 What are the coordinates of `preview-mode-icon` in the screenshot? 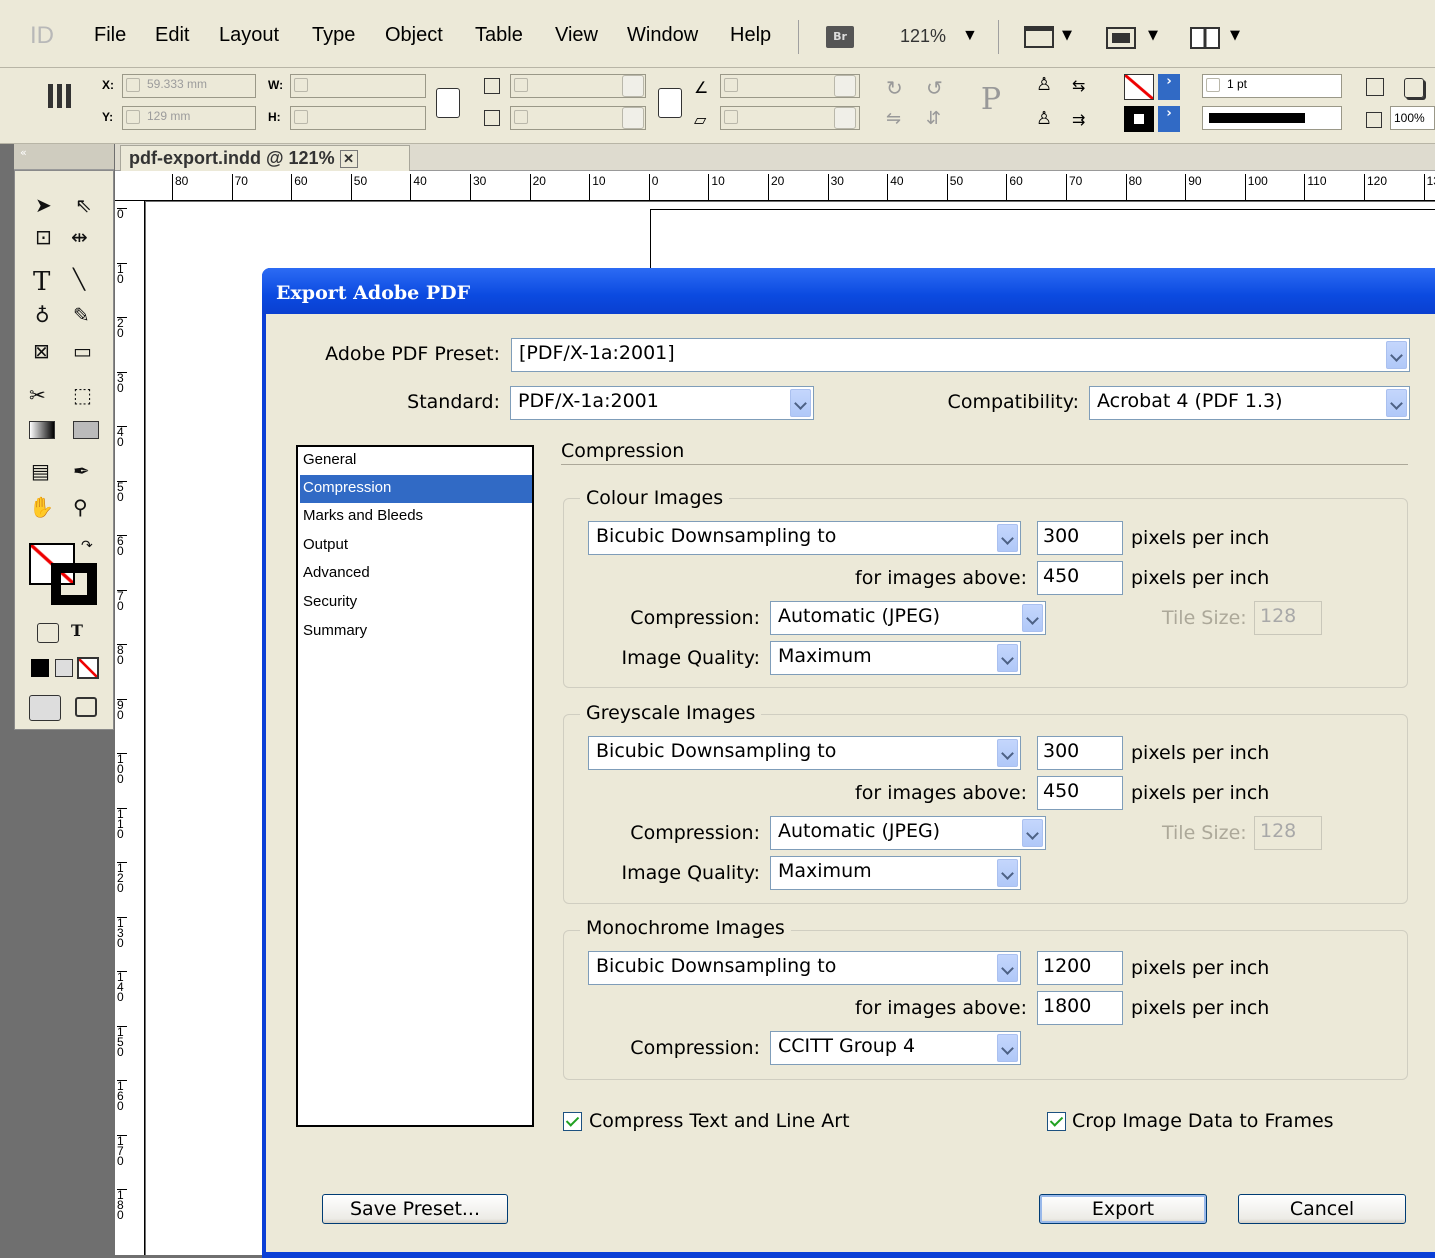 It's located at (86, 707).